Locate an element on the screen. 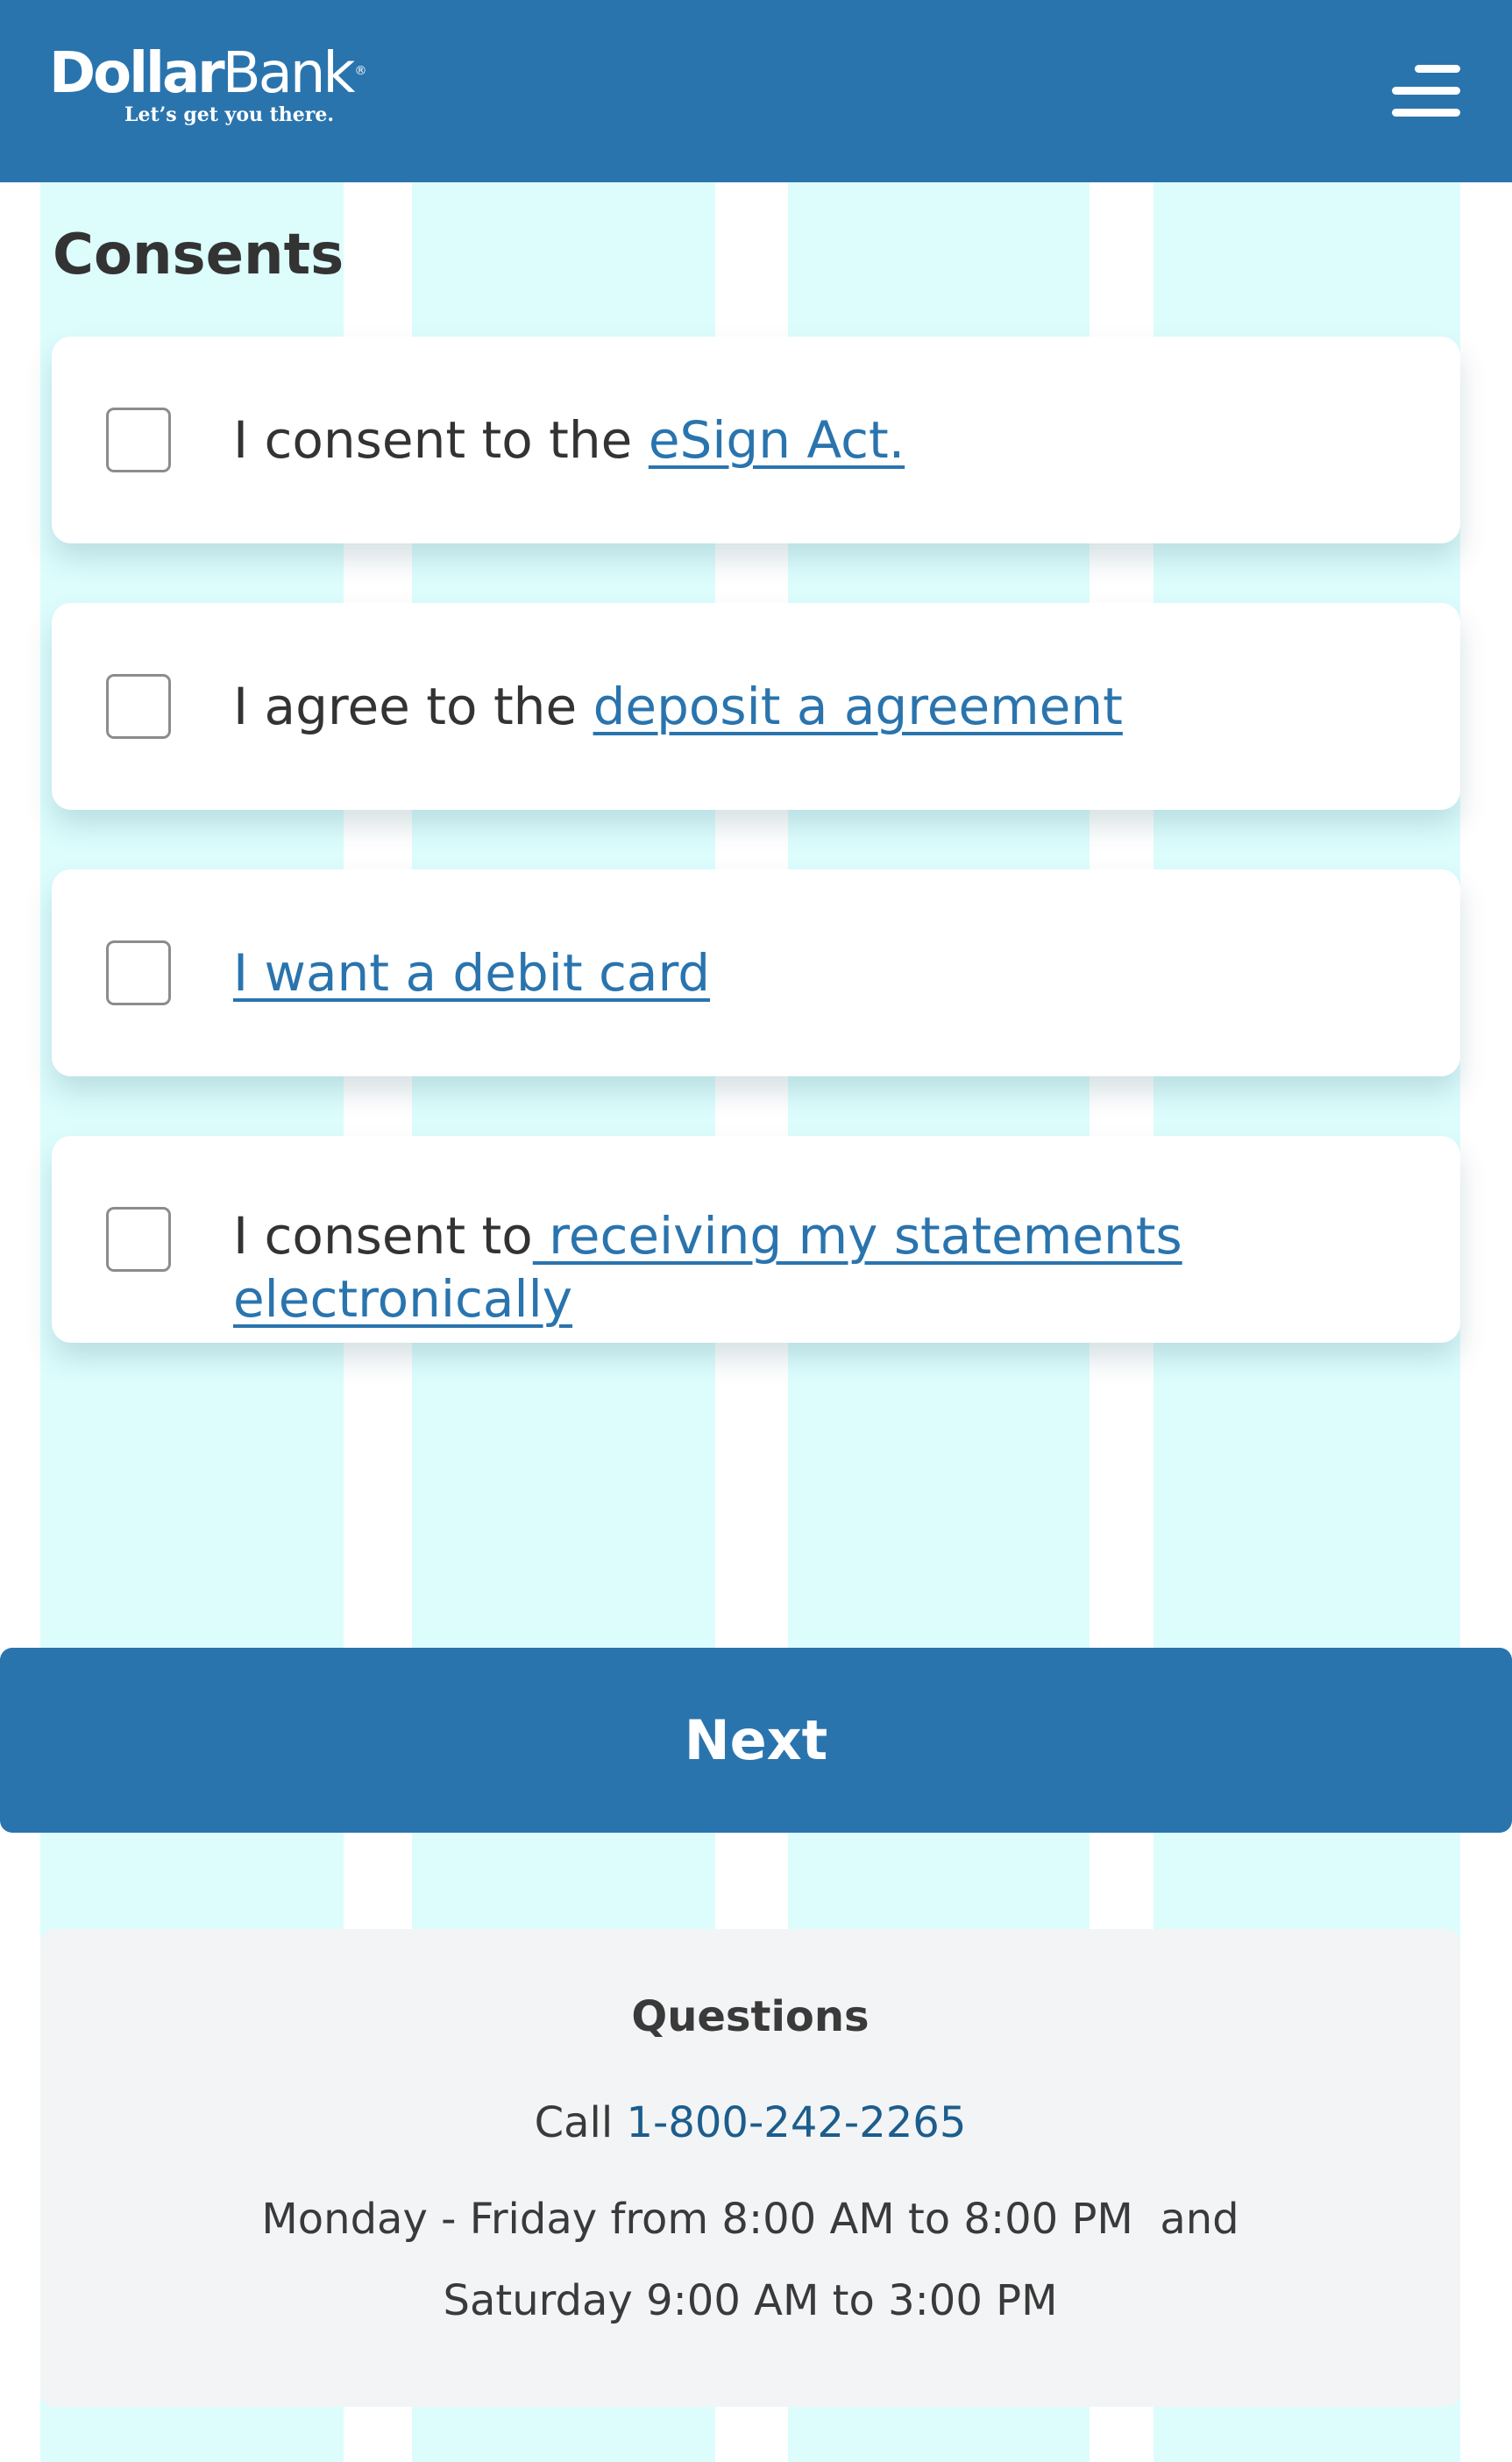 The width and height of the screenshot is (1512, 2462). questions-title: Questions is located at coordinates (750, 2016).